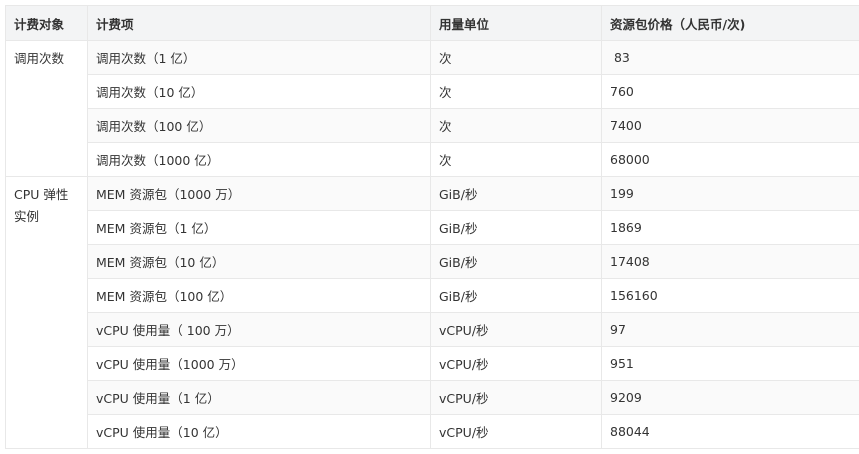 This screenshot has width=859, height=454. Describe the element at coordinates (41, 194) in the screenshot. I see `billing-object-line: CPU 弹性` at that location.